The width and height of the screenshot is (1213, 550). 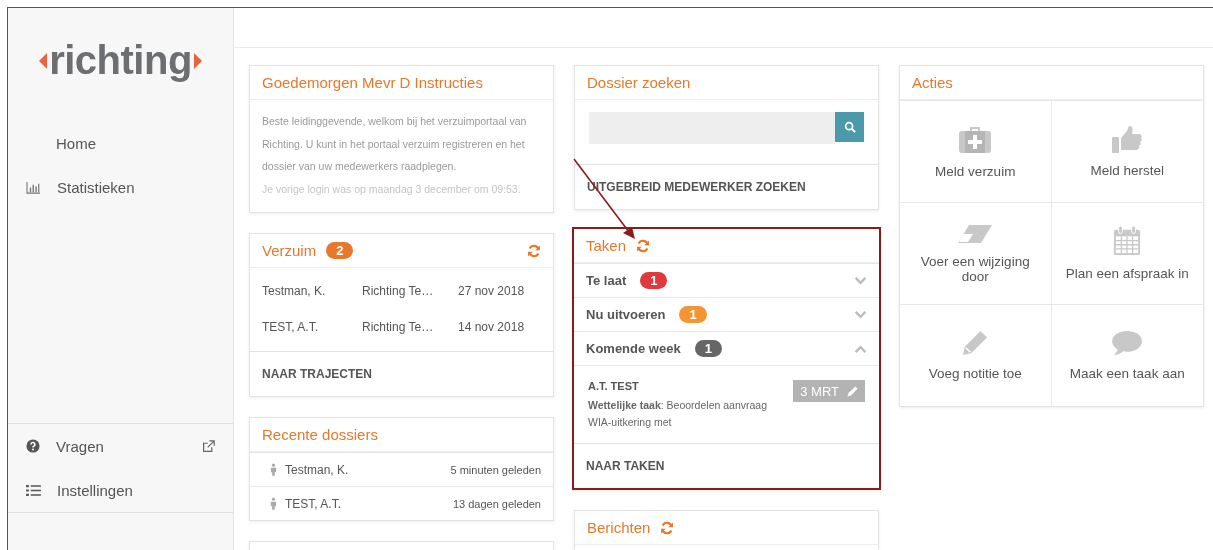 I want to click on help-icon, so click(x=33, y=446).